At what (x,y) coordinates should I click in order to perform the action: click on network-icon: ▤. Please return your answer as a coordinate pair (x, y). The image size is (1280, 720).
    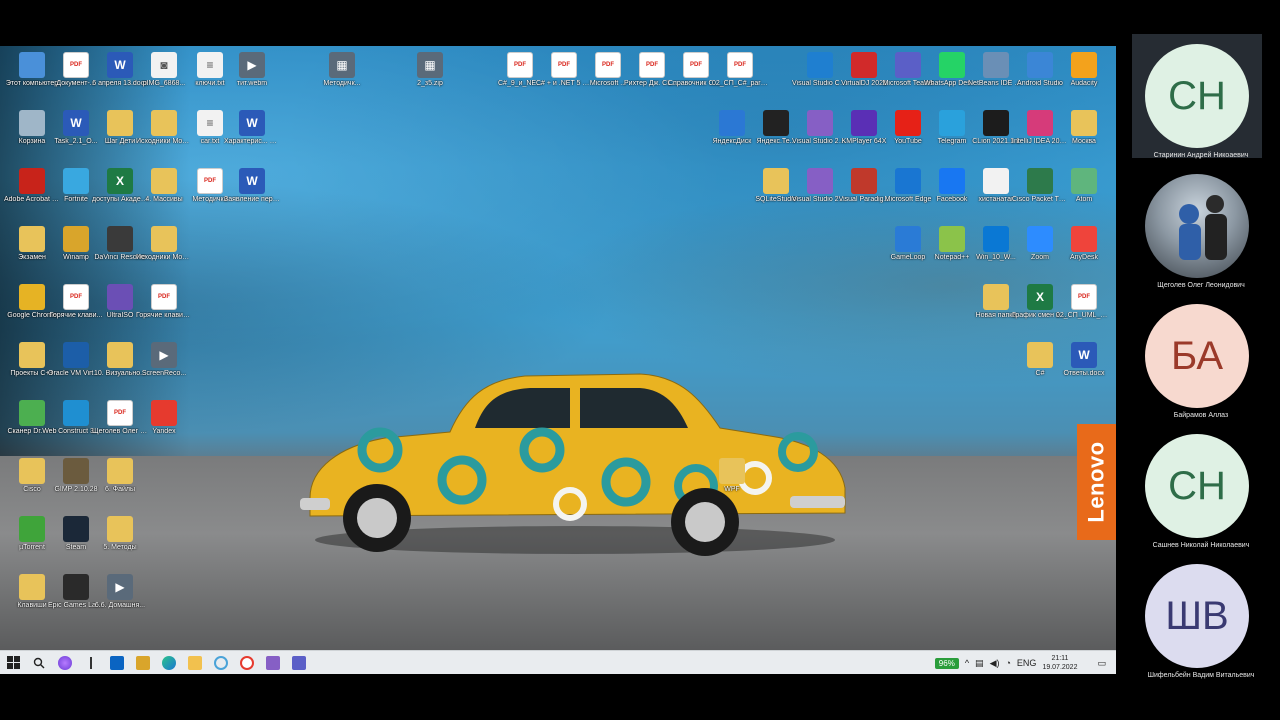
    Looking at the image, I should click on (979, 663).